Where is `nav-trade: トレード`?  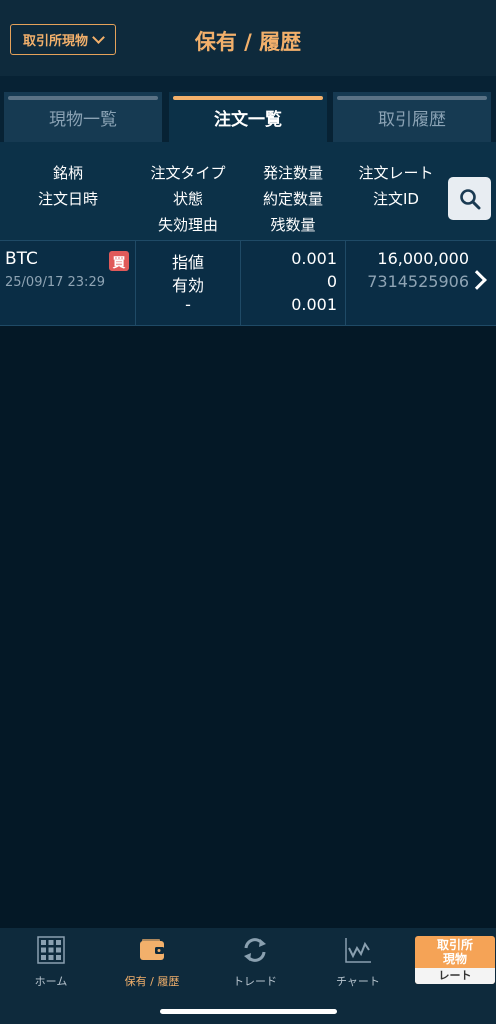 nav-trade: トレード is located at coordinates (255, 962).